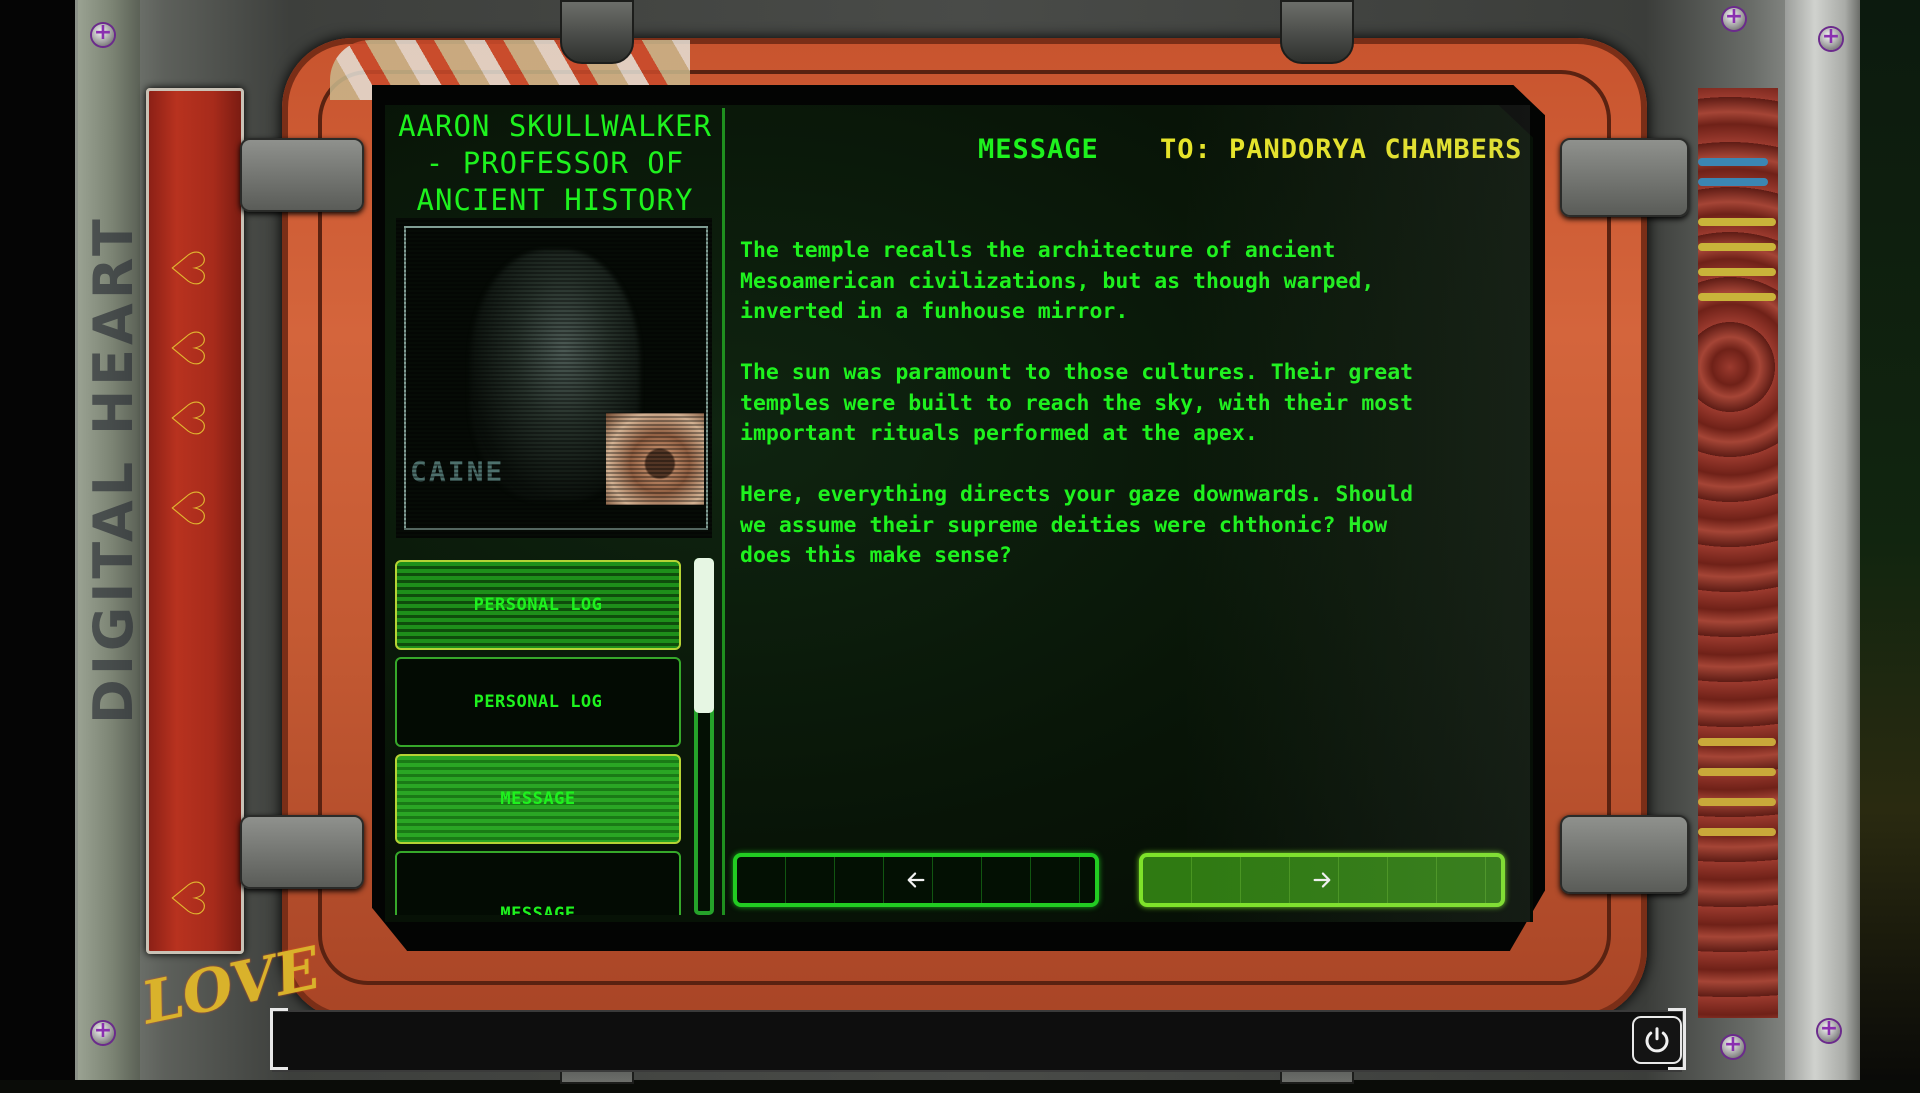 This screenshot has height=1093, width=1920. I want to click on log-item-message-2: MESSAGE, so click(538, 883).